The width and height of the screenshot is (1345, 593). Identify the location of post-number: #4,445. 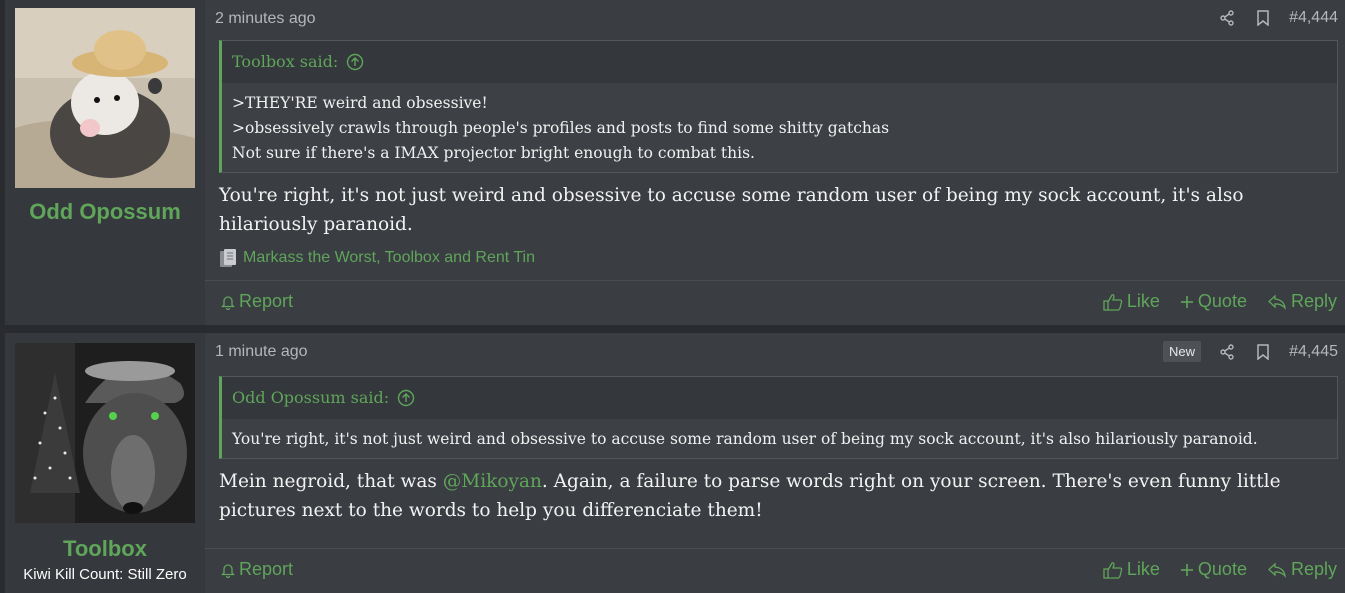
(1313, 352).